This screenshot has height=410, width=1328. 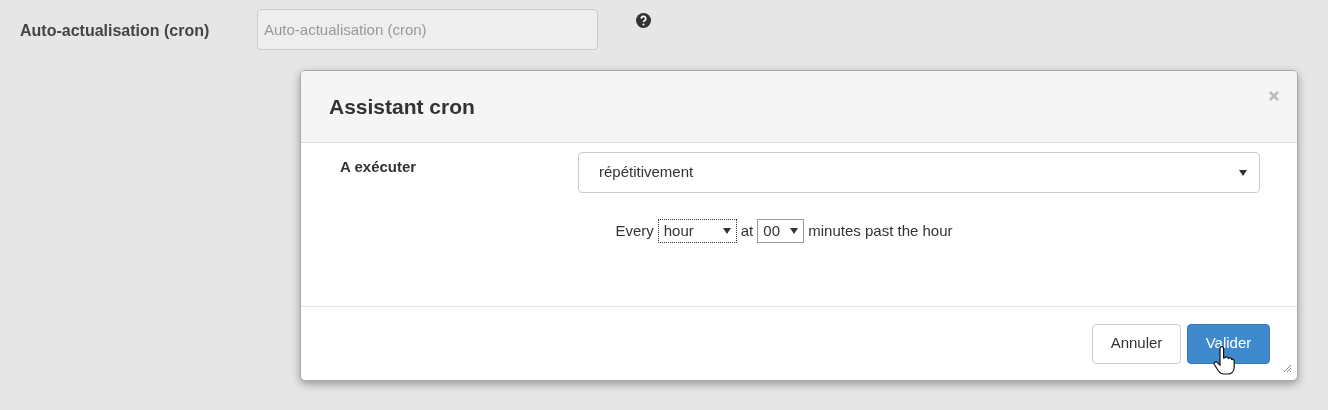 What do you see at coordinates (697, 231) in the screenshot?
I see `unit-select: hour` at bounding box center [697, 231].